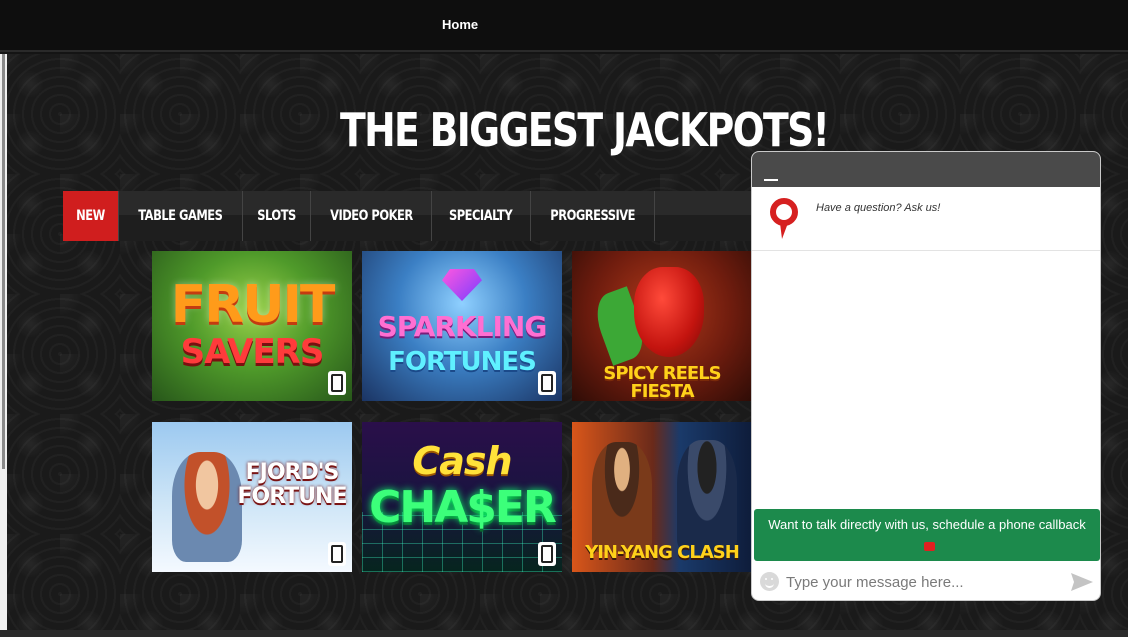 Image resolution: width=1128 pixels, height=637 pixels. I want to click on tab-slots: SLOTS, so click(277, 216).